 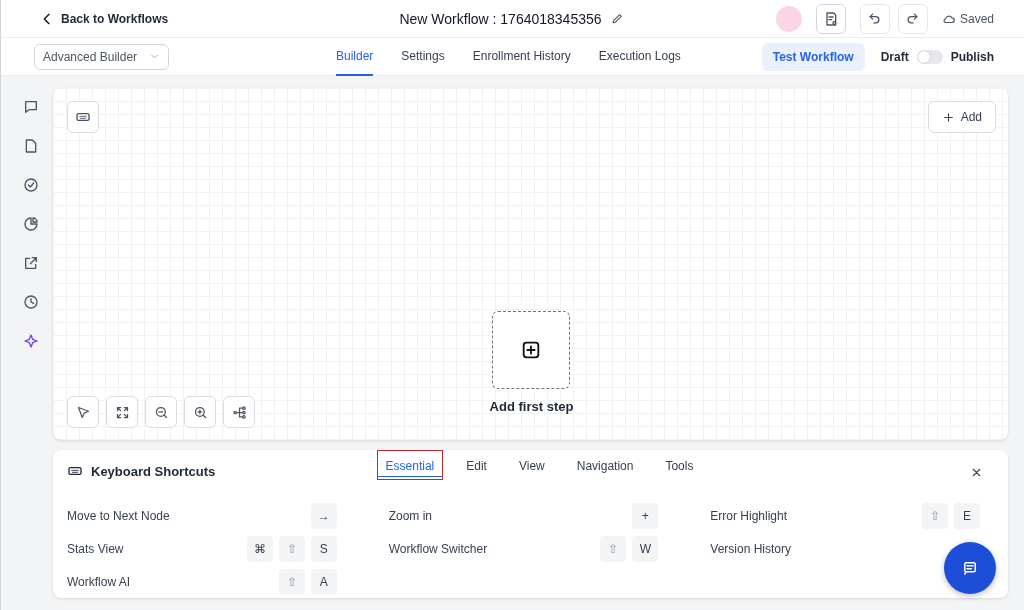 I want to click on draft-label: Draft, so click(x=894, y=56).